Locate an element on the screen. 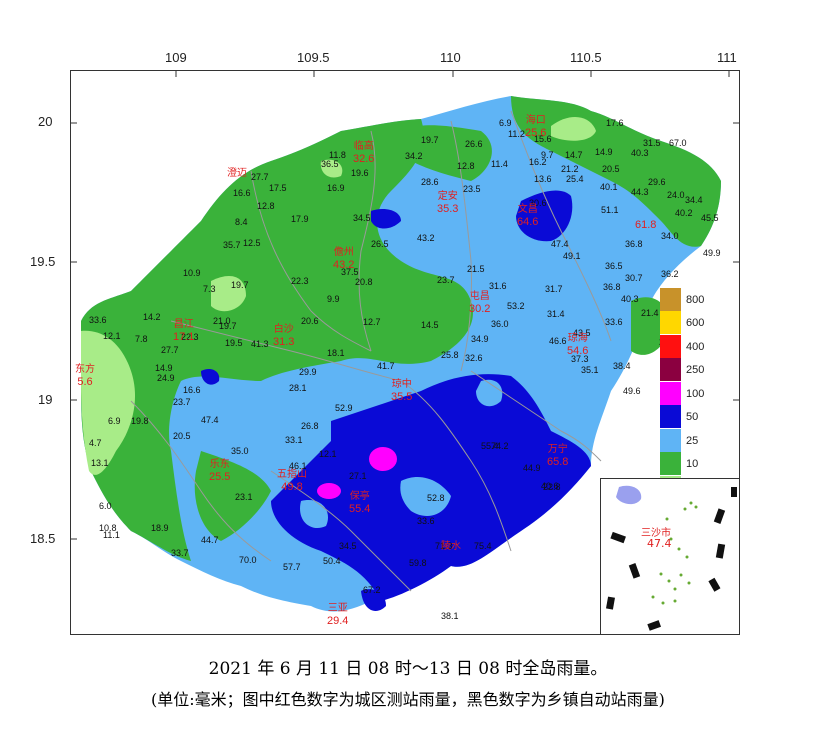 This screenshot has height=737, width=816. town-station-value: 19.5 is located at coordinates (234, 343).